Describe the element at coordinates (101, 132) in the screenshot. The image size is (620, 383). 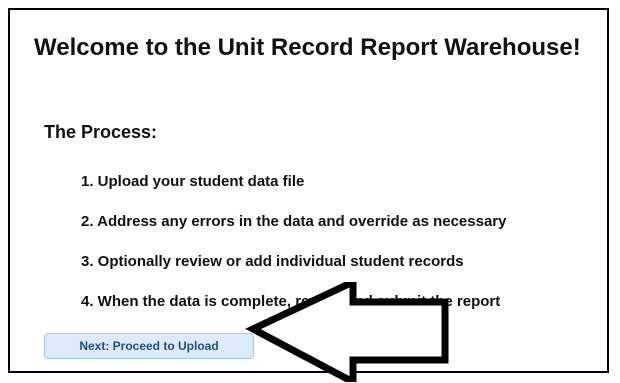
I see `process-heading: The Process:` at that location.